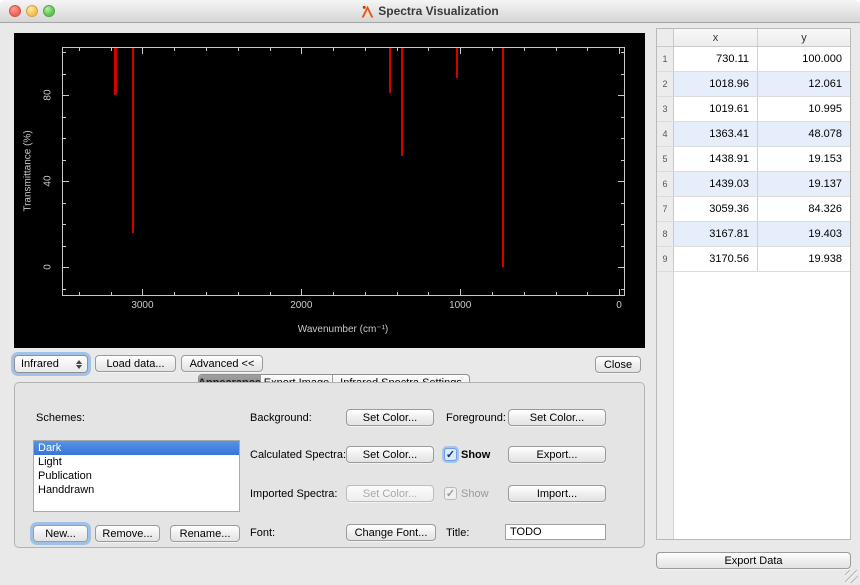 The height and width of the screenshot is (585, 860). What do you see at coordinates (715, 37) in the screenshot?
I see `column-header-x: x` at bounding box center [715, 37].